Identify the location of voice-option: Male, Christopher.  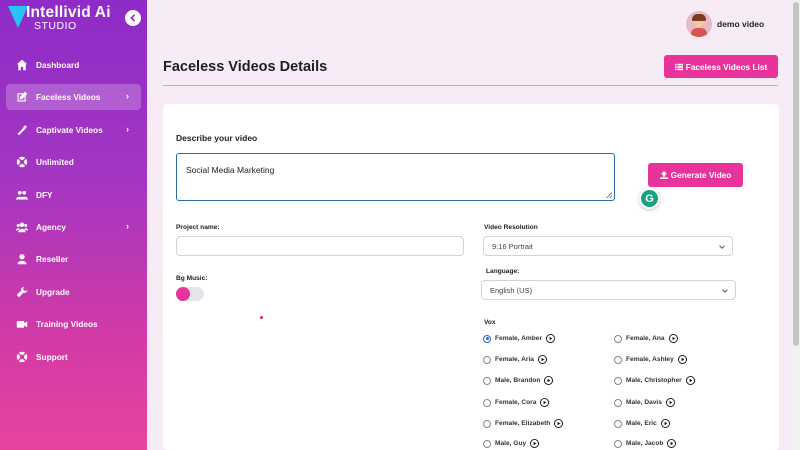
(654, 380).